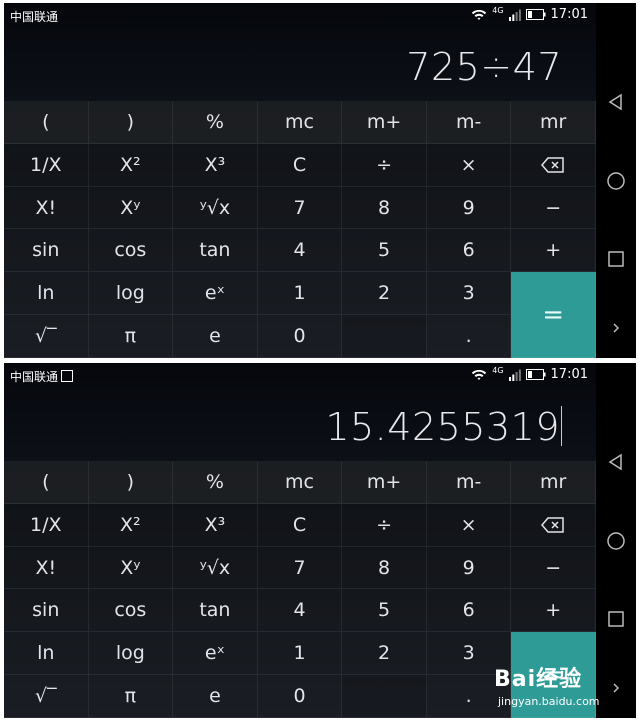  I want to click on result-display: 15.4255319, so click(443, 427).